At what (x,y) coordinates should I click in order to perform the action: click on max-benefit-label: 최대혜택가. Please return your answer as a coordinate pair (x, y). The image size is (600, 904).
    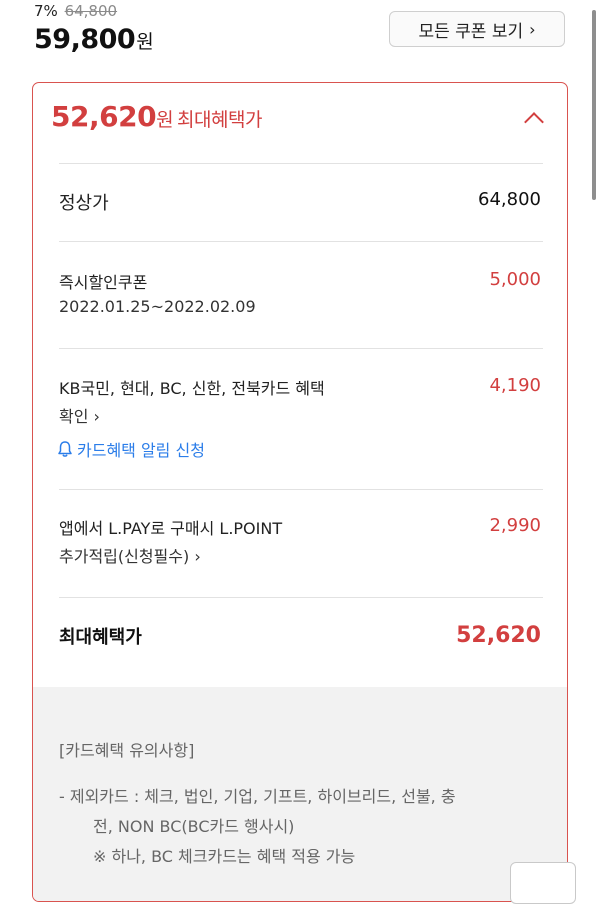
    Looking at the image, I should click on (219, 120).